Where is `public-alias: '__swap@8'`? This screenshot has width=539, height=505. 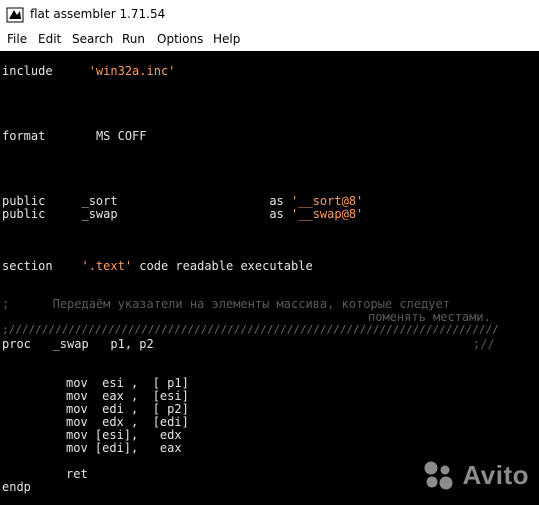
public-alias: '__swap@8' is located at coordinates (327, 214).